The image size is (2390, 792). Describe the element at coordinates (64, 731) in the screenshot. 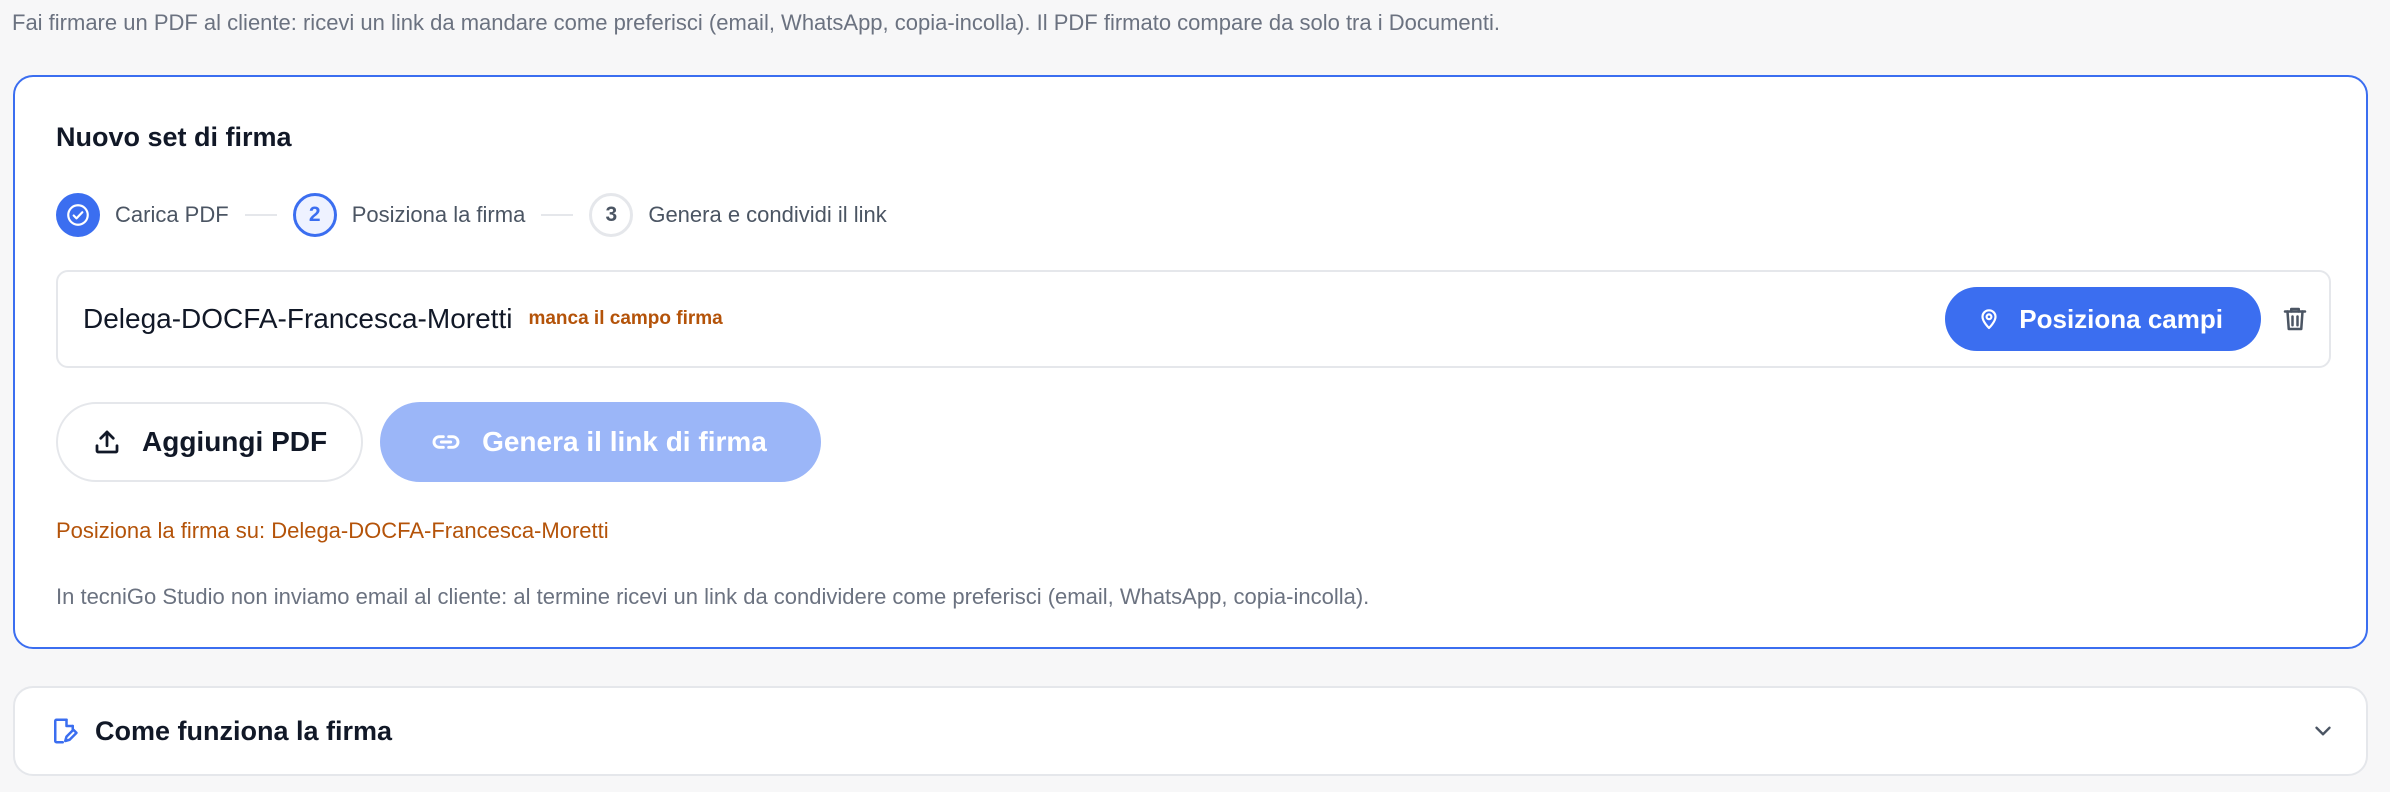

I see `document-edit-icon` at that location.